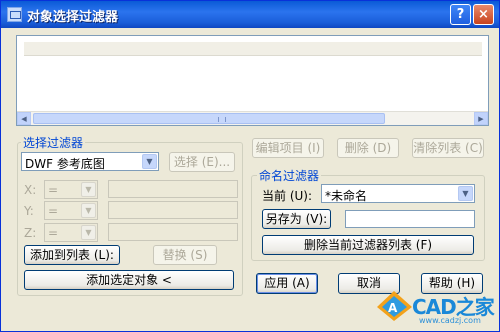  Describe the element at coordinates (173, 189) in the screenshot. I see `x-value-field` at that location.